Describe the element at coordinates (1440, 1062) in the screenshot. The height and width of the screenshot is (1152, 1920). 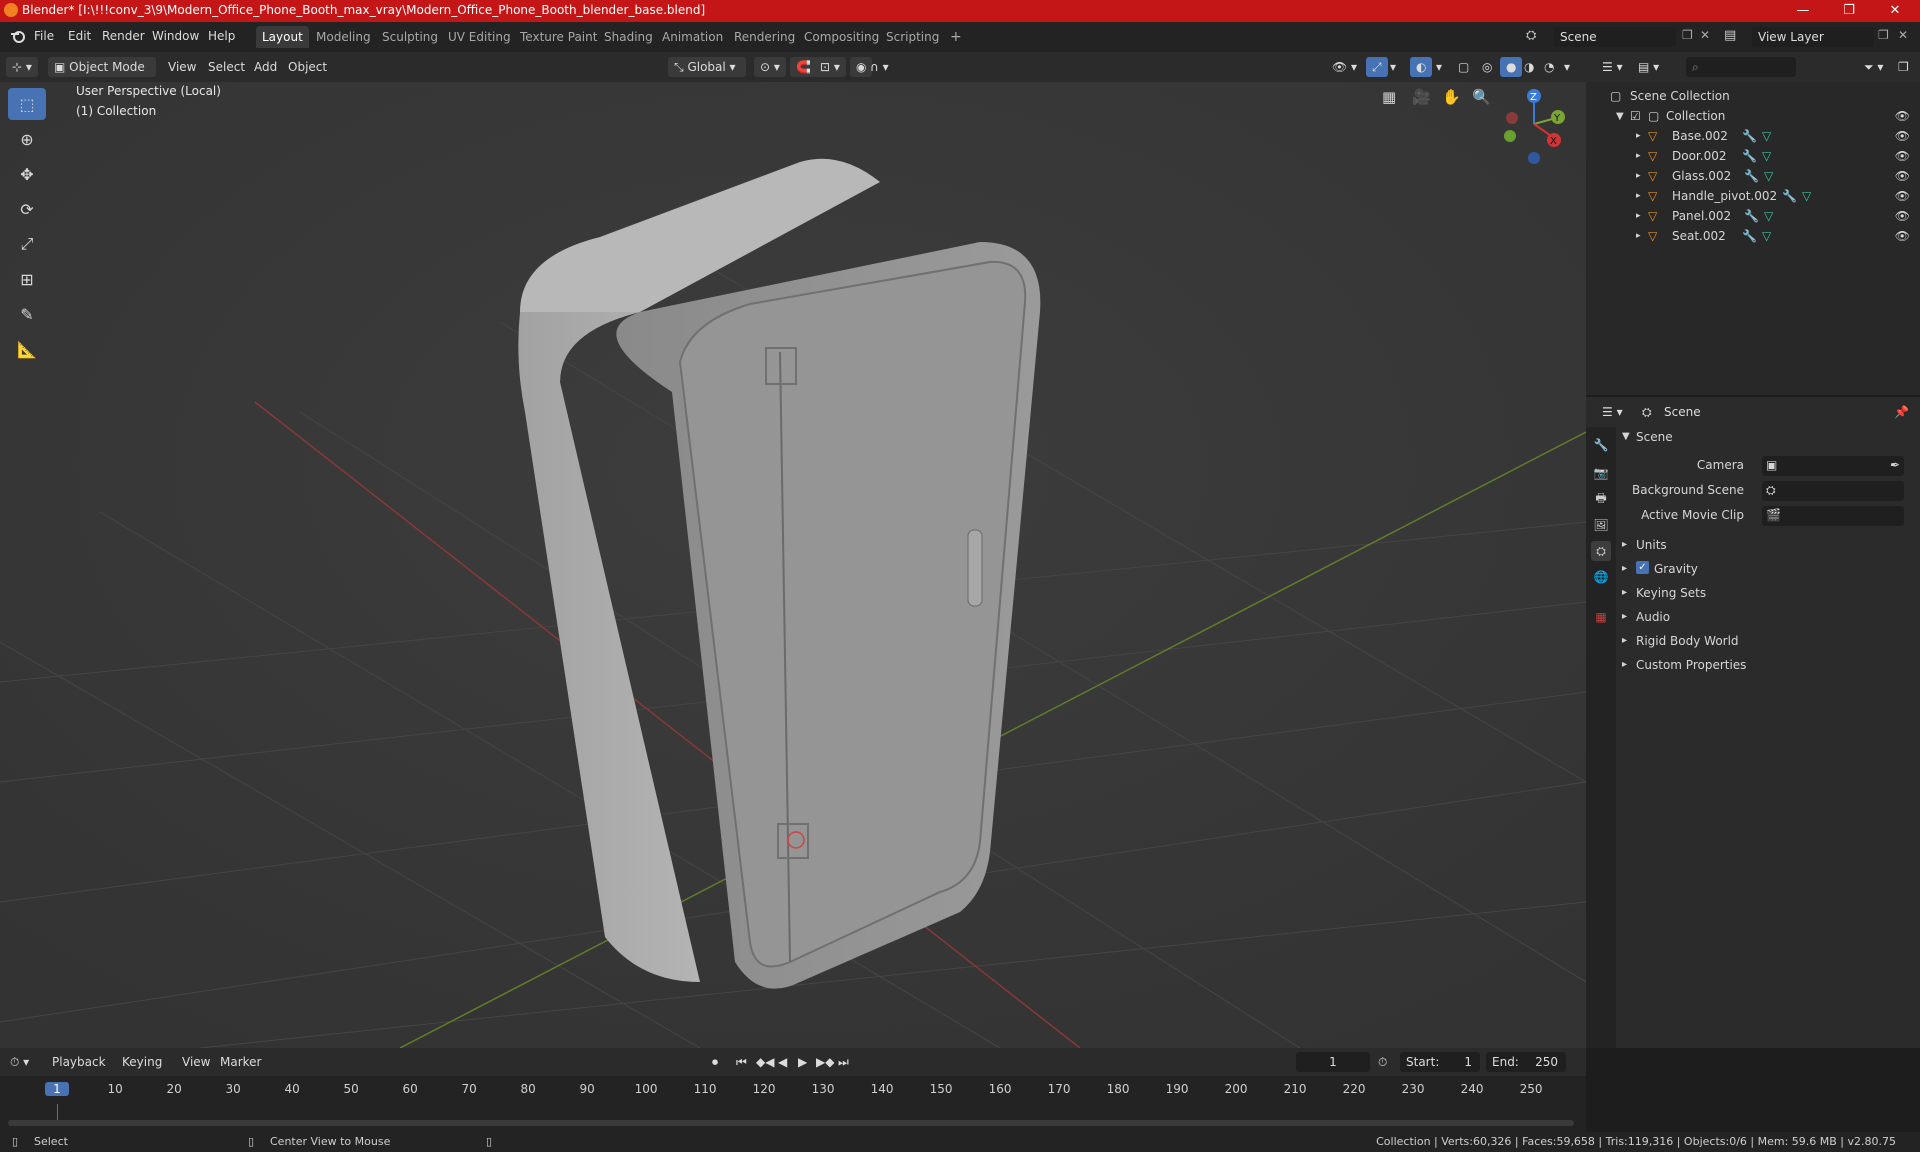
I see `start-frame-field: Start: 1` at that location.